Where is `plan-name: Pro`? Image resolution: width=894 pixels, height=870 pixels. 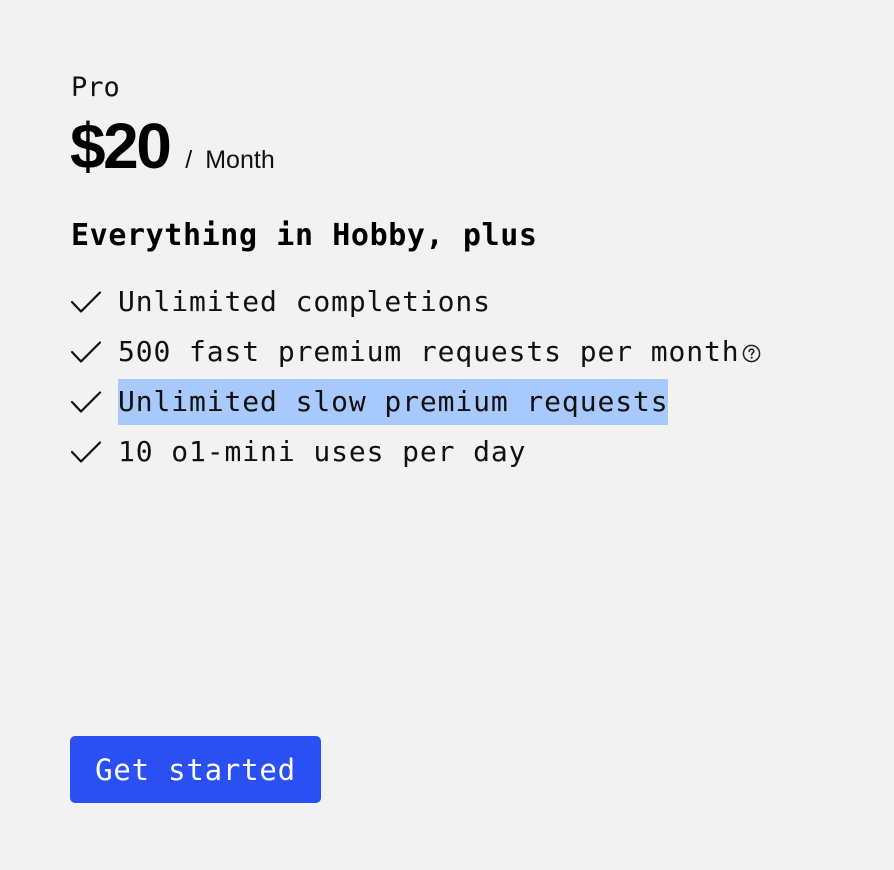 plan-name: Pro is located at coordinates (95, 87).